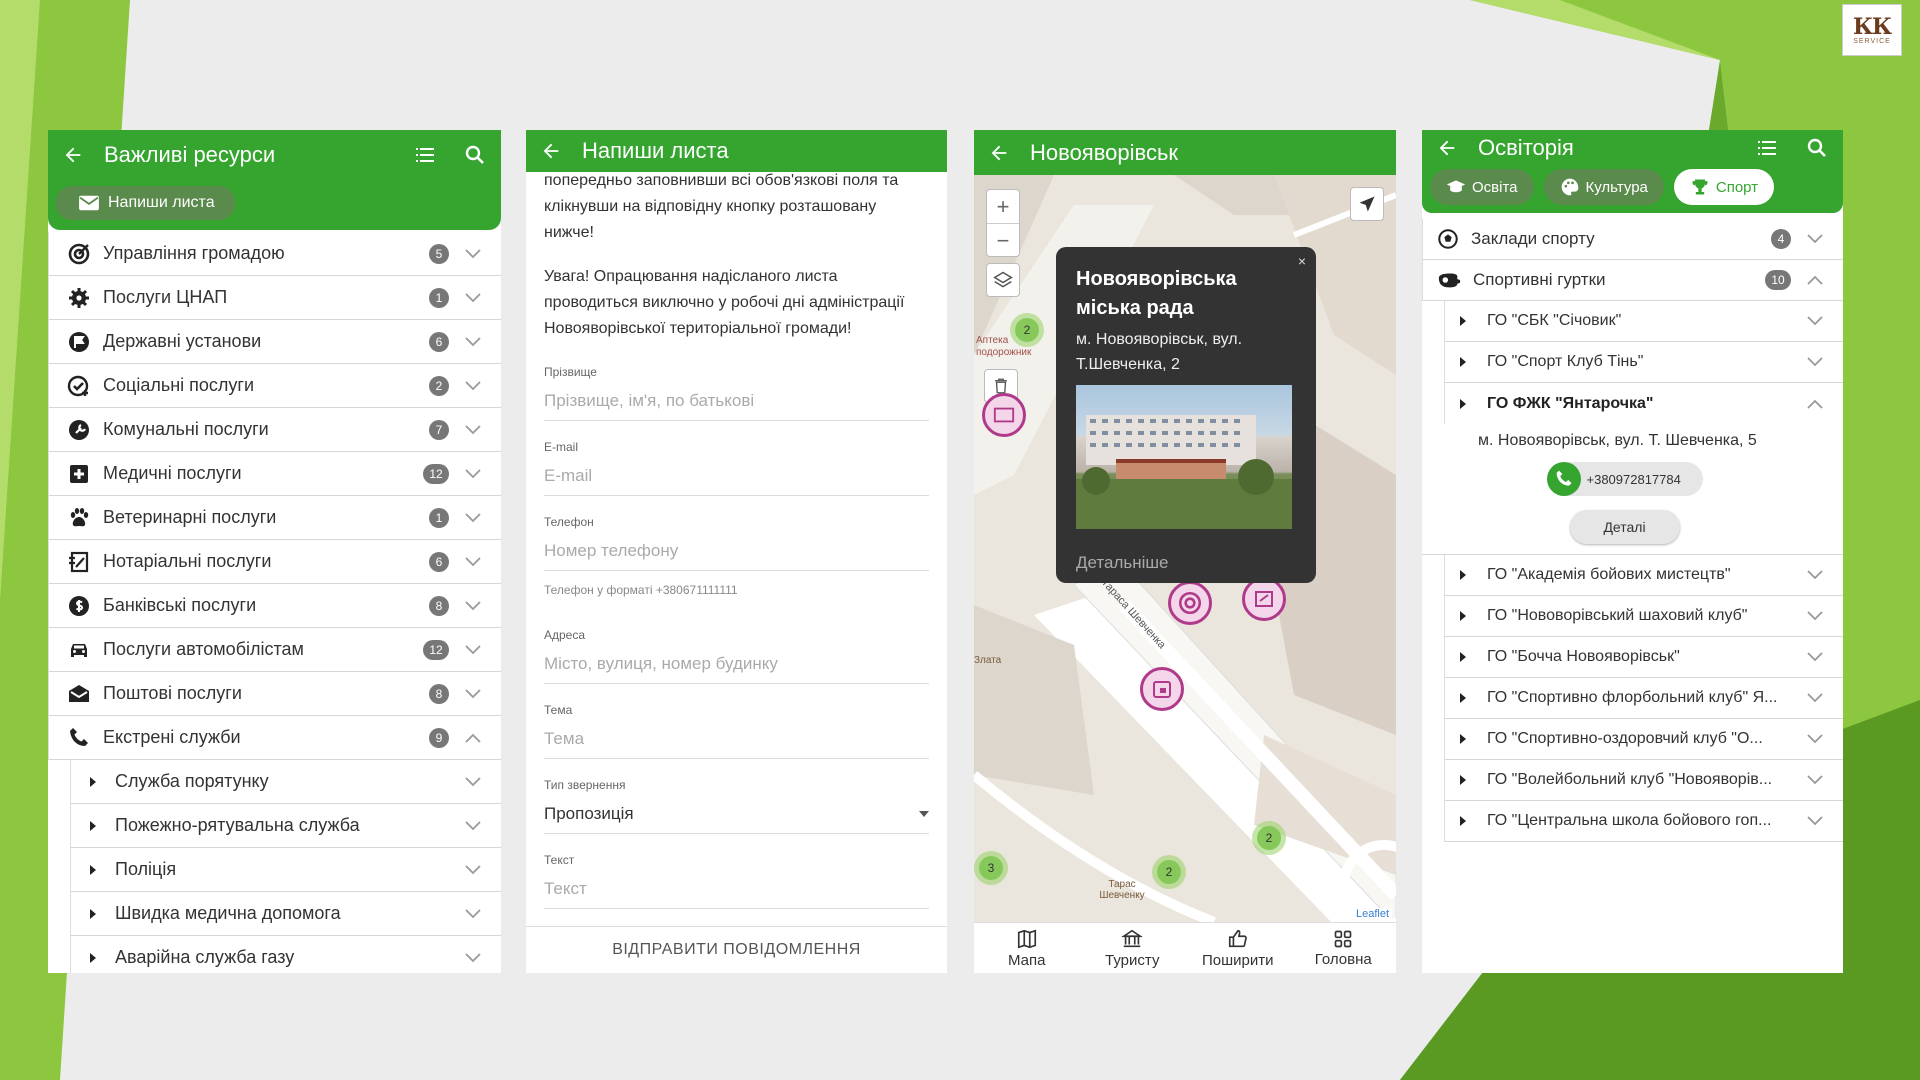 Image resolution: width=1920 pixels, height=1080 pixels. What do you see at coordinates (1643, 657) in the screenshot?
I see `club-row: ГО "Бочча Новояворівськ"` at bounding box center [1643, 657].